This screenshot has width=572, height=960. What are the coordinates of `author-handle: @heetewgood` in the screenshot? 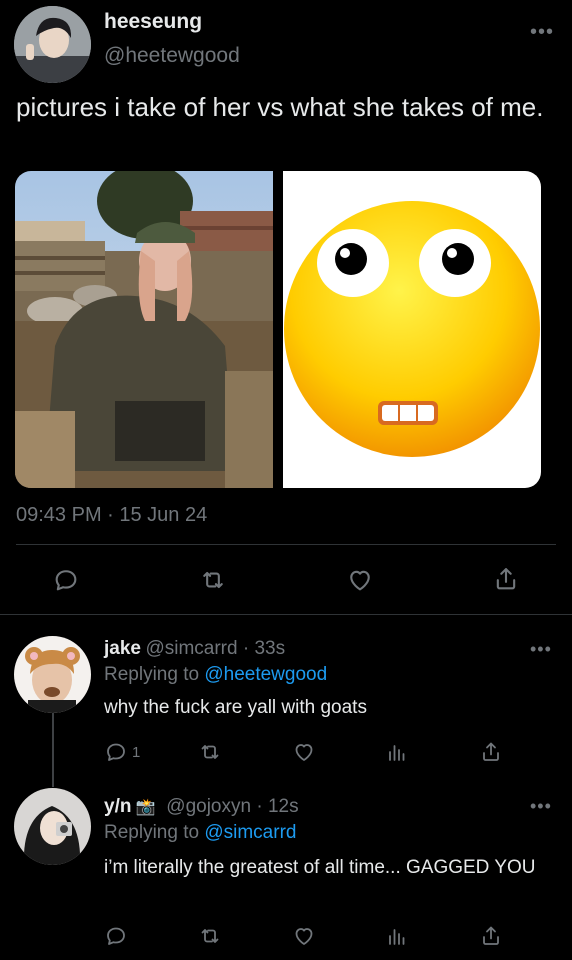 It's located at (172, 56).